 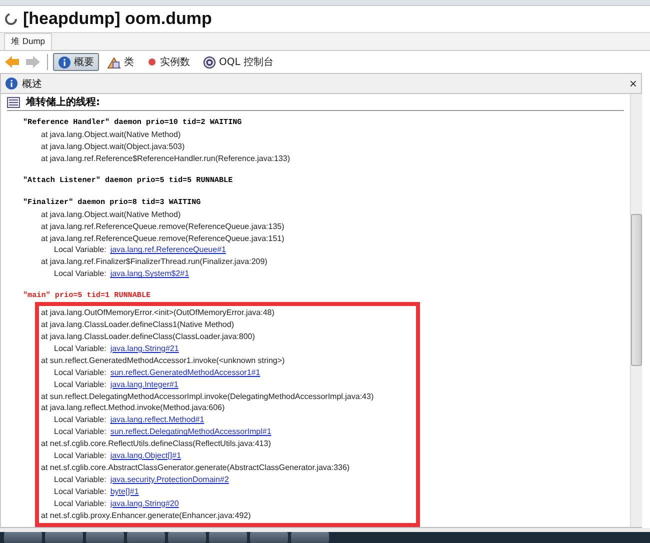 I want to click on window-title: [heapdump] oom.dump, so click(x=117, y=19).